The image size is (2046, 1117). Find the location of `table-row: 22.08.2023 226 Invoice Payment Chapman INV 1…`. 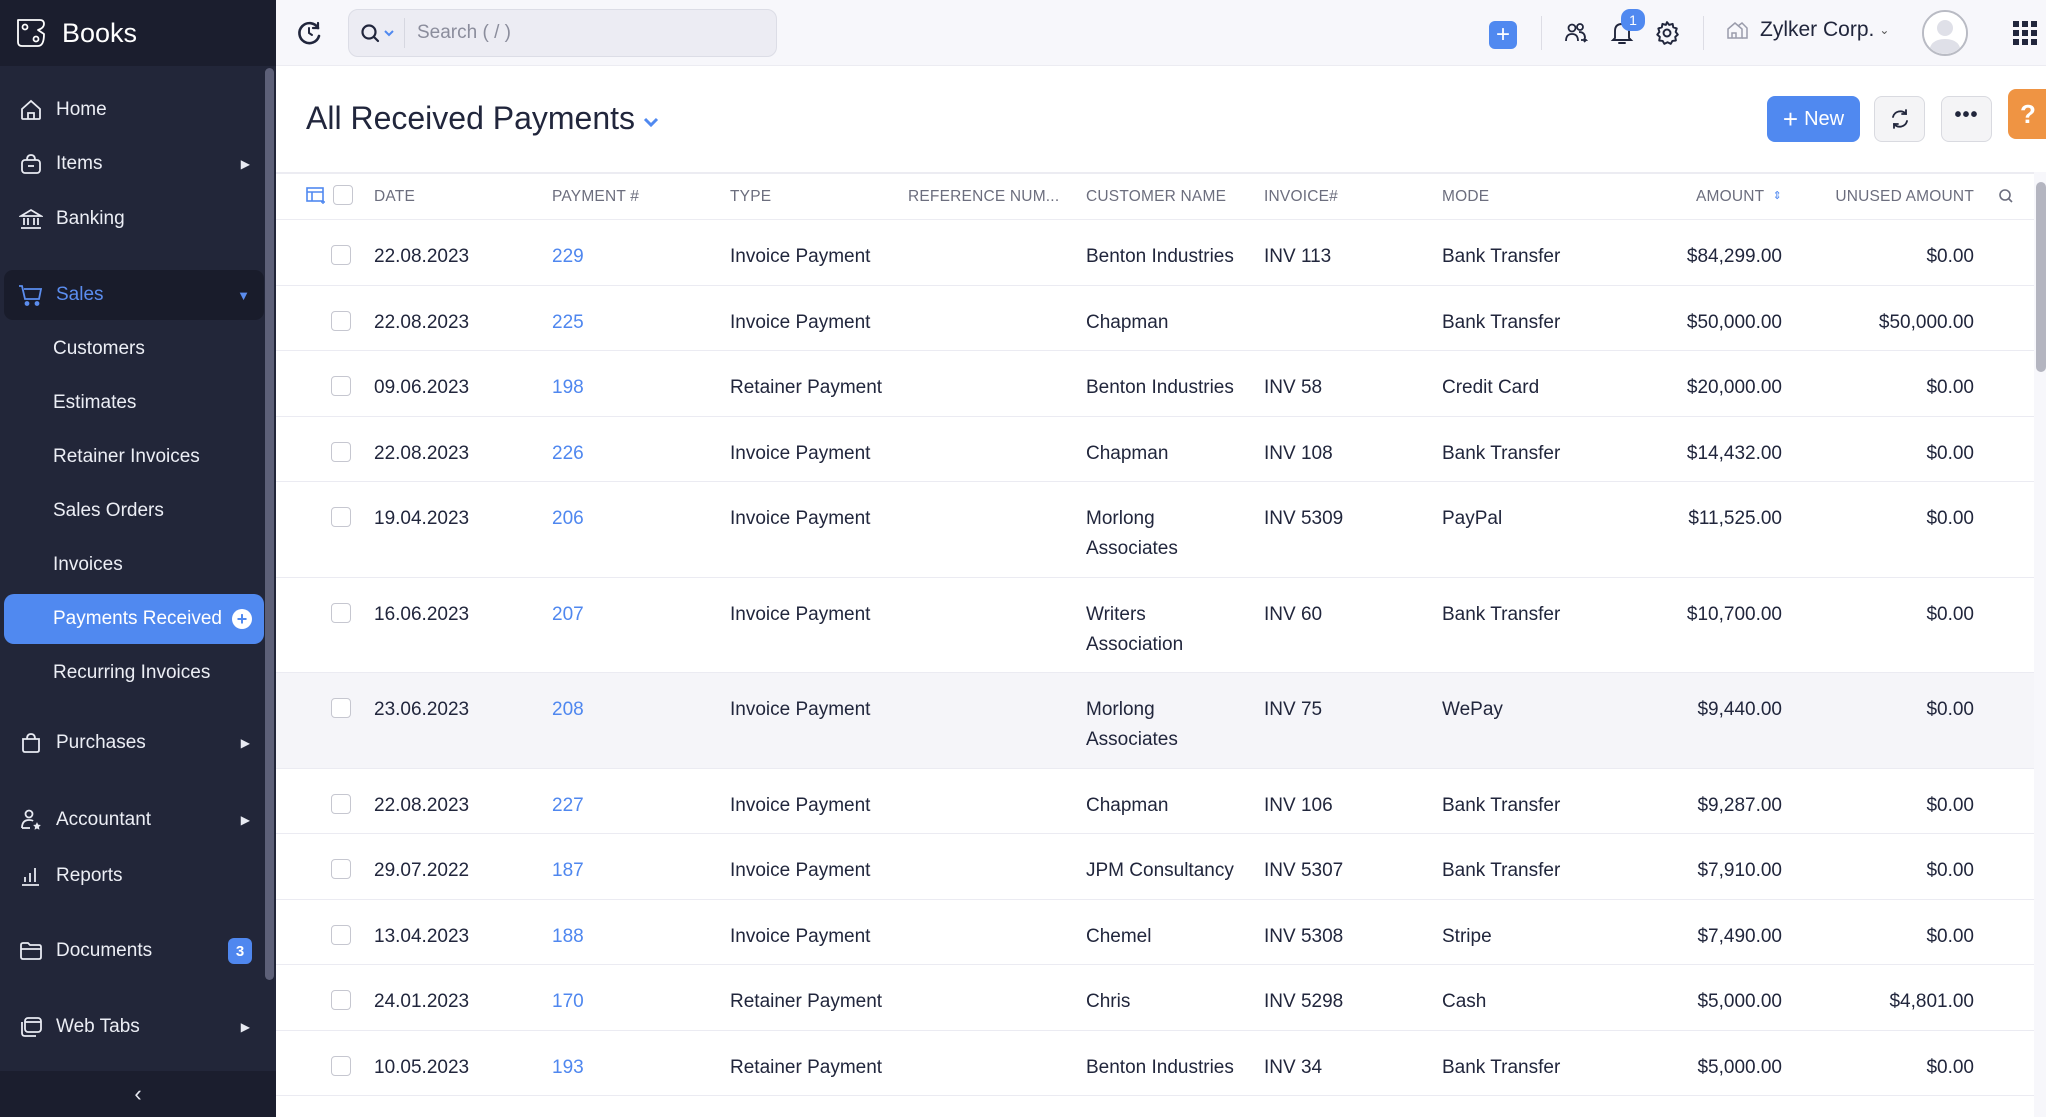

table-row: 22.08.2023 226 Invoice Payment Chapman INV 1… is located at coordinates (1155, 449).